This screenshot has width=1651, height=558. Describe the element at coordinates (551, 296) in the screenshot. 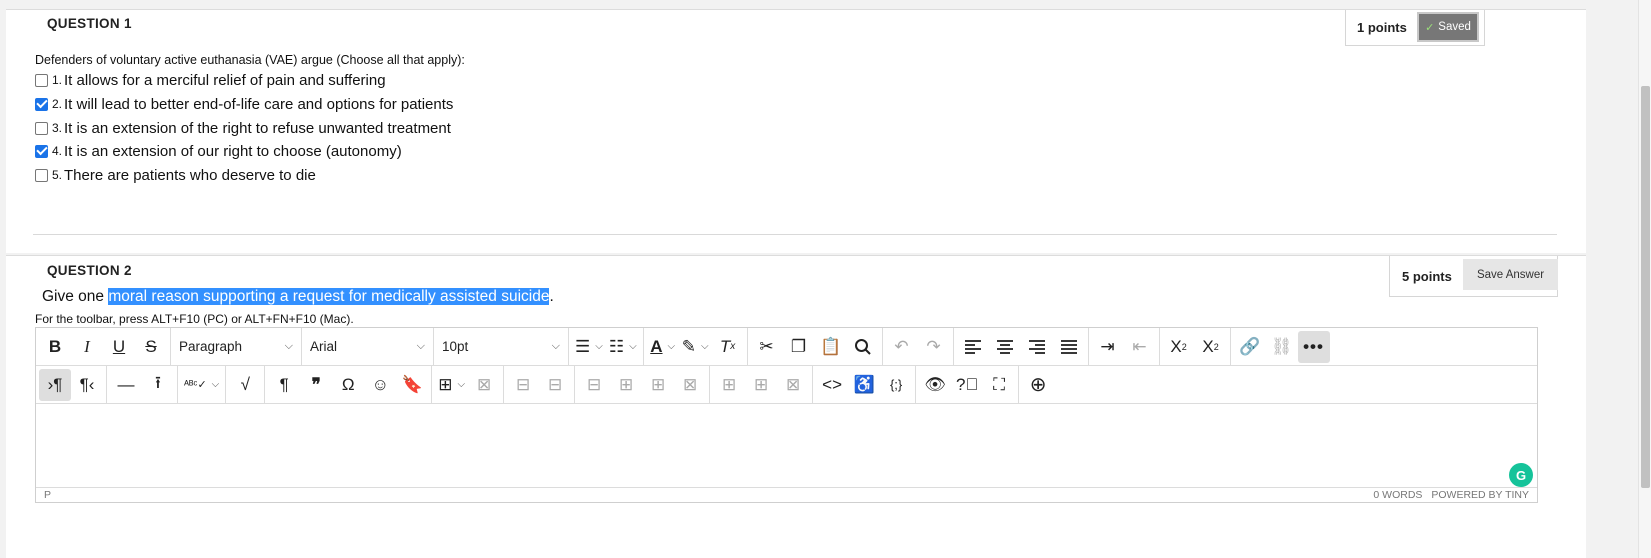

I see `question-2-prompt-end: .` at that location.